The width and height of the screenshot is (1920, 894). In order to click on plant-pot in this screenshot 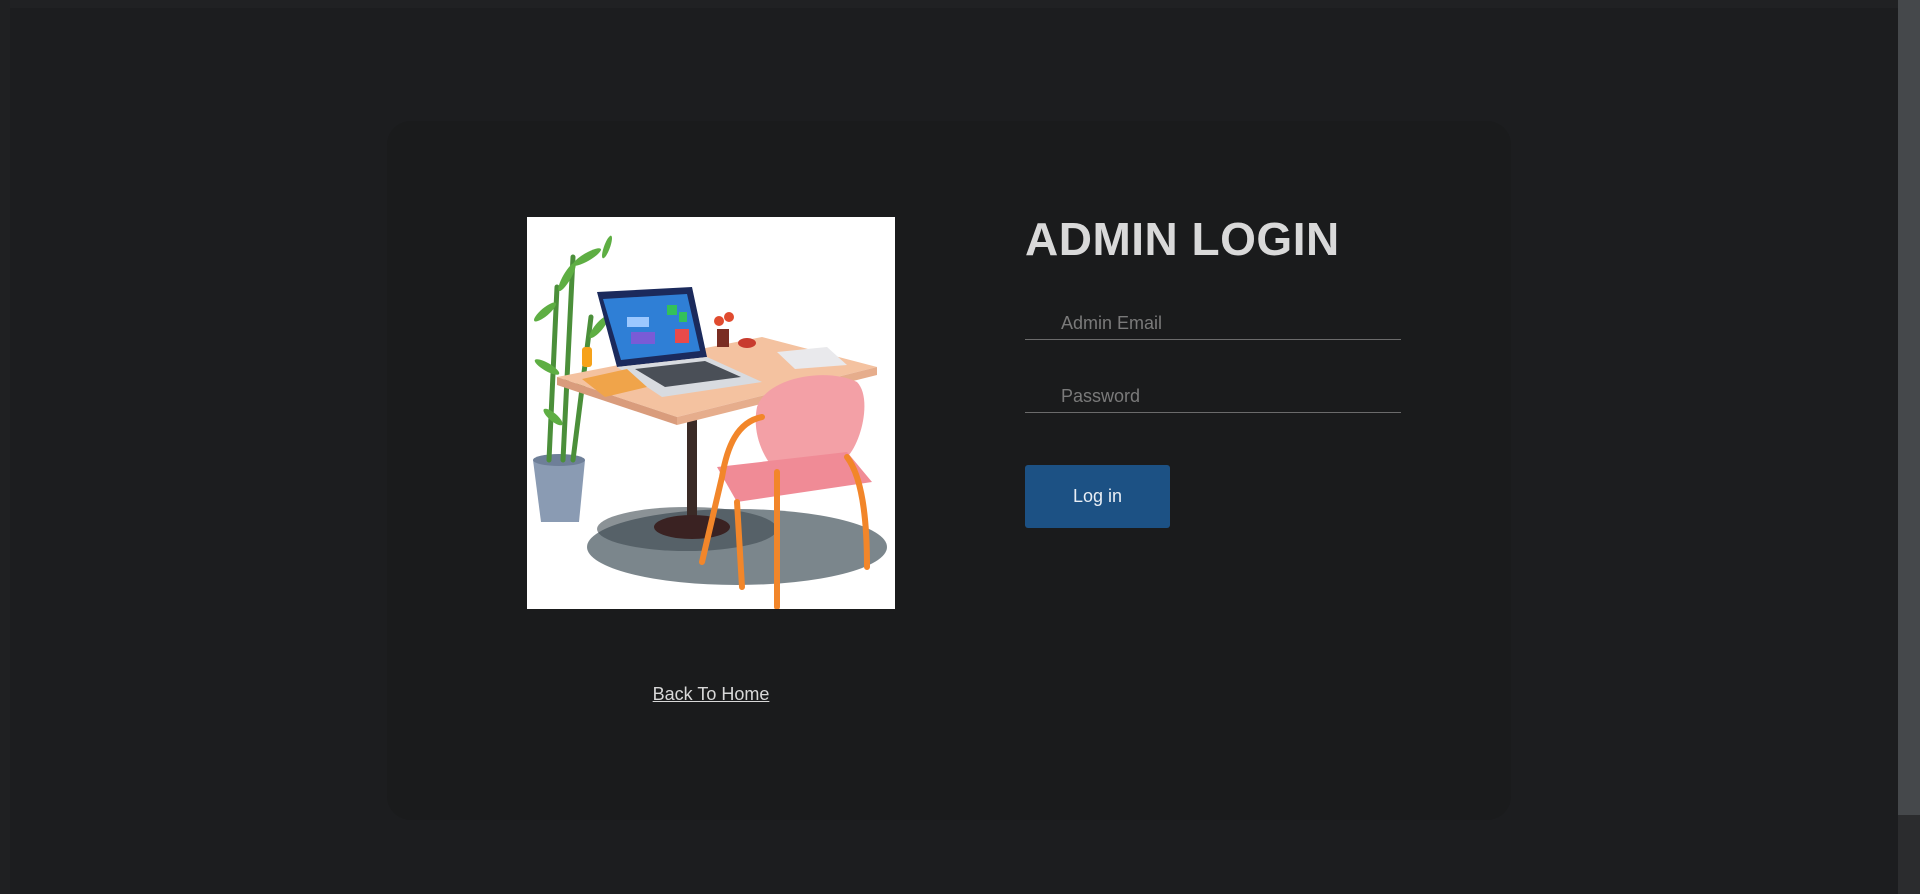, I will do `click(559, 491)`.